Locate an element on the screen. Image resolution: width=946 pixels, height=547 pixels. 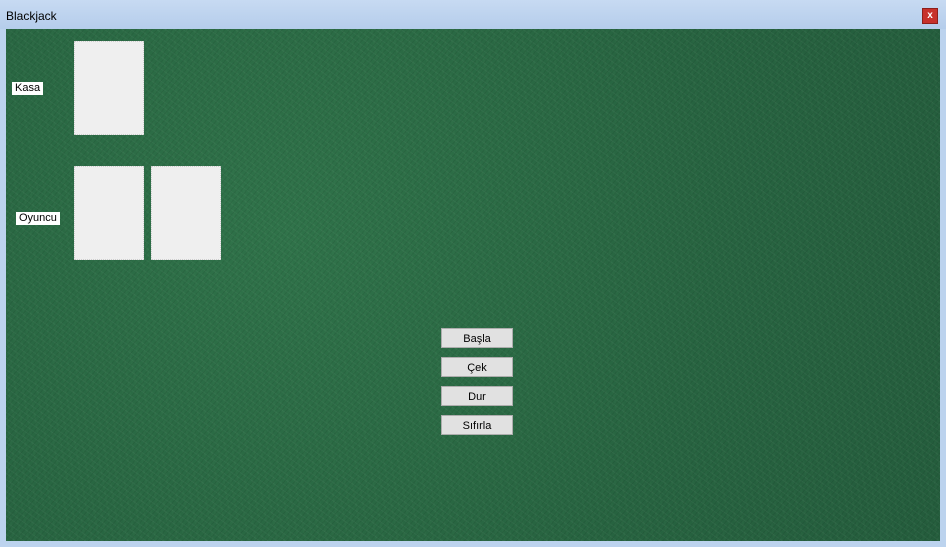
close-button: x is located at coordinates (930, 16).